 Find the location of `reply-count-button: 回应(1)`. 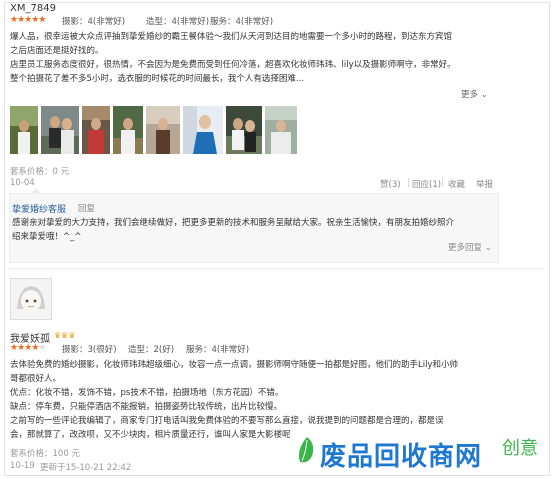

reply-count-button: 回应(1) is located at coordinates (426, 184).